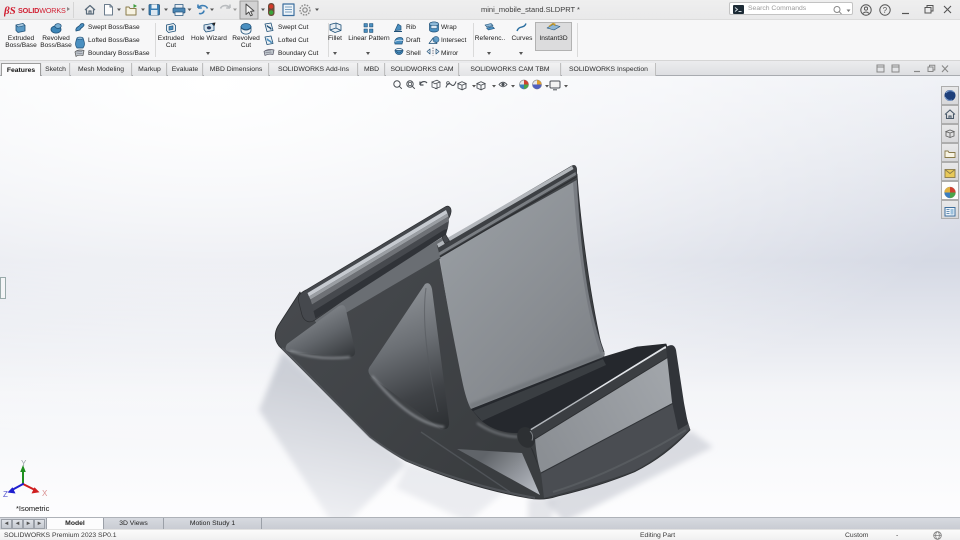 The height and width of the screenshot is (540, 960). Describe the element at coordinates (24, 463) in the screenshot. I see `svg-text: Y` at that location.